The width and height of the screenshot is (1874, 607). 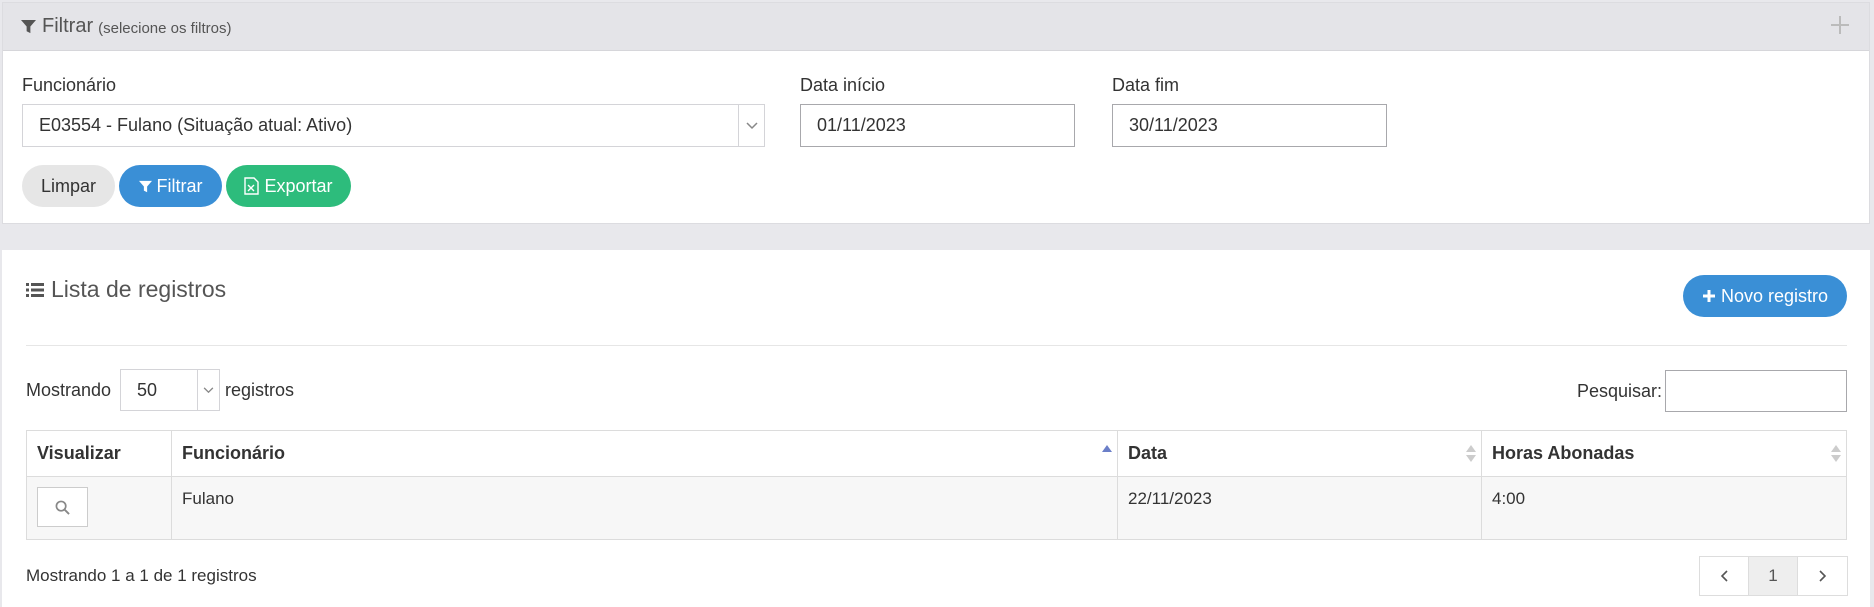 I want to click on cell-date: 22/11/2023, so click(x=1299, y=508).